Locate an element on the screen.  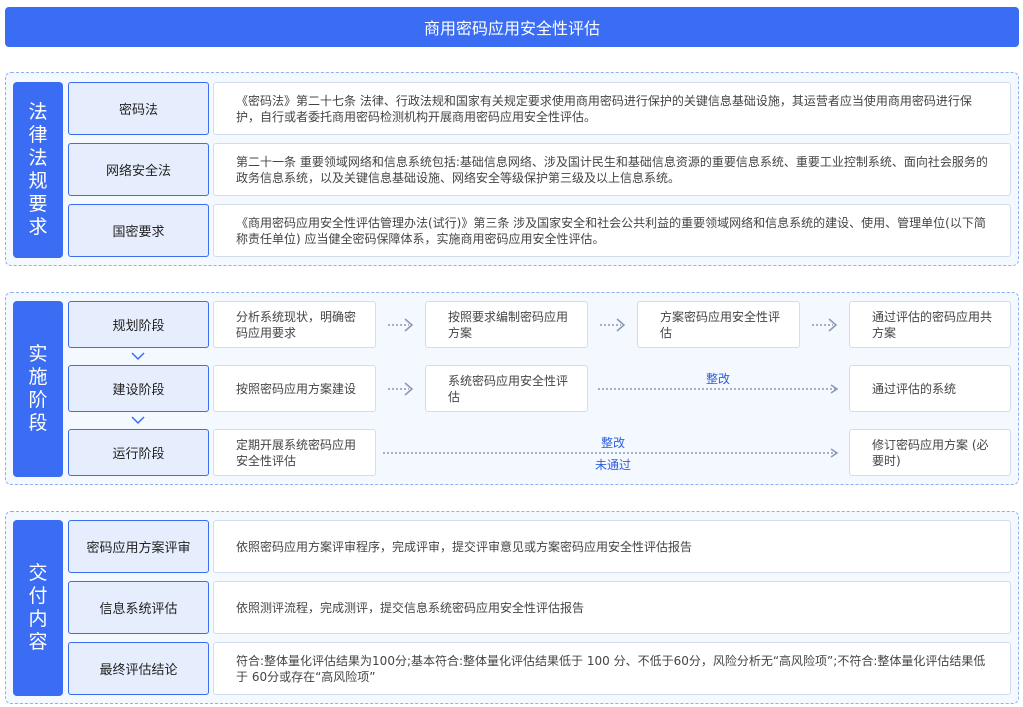
operation-step-1: 定期开展系统密码应用安全性评估 is located at coordinates (294, 452).